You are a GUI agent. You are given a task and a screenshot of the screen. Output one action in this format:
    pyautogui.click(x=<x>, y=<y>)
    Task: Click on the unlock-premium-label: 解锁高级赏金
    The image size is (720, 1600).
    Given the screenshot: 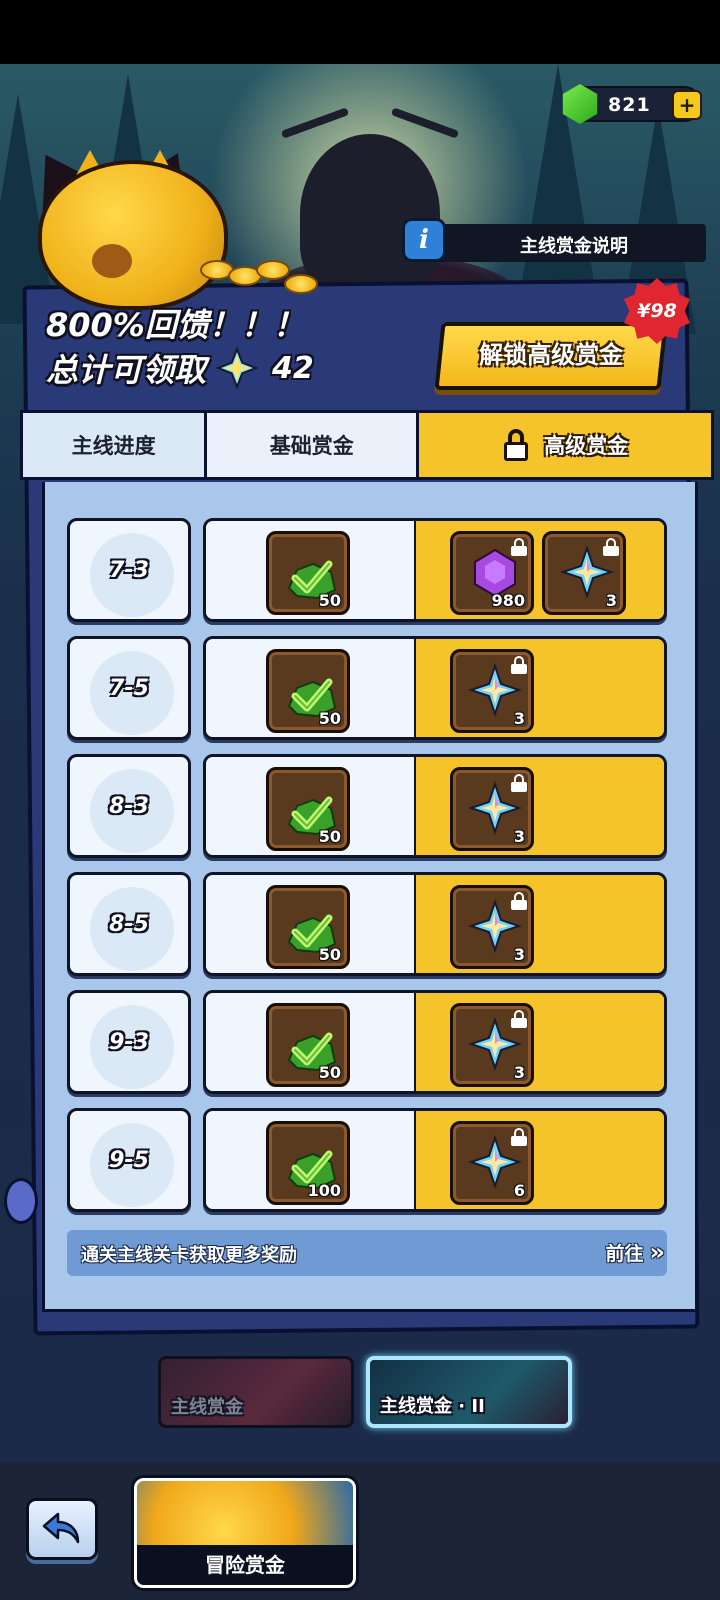 What is the action you would take?
    pyautogui.click(x=551, y=355)
    